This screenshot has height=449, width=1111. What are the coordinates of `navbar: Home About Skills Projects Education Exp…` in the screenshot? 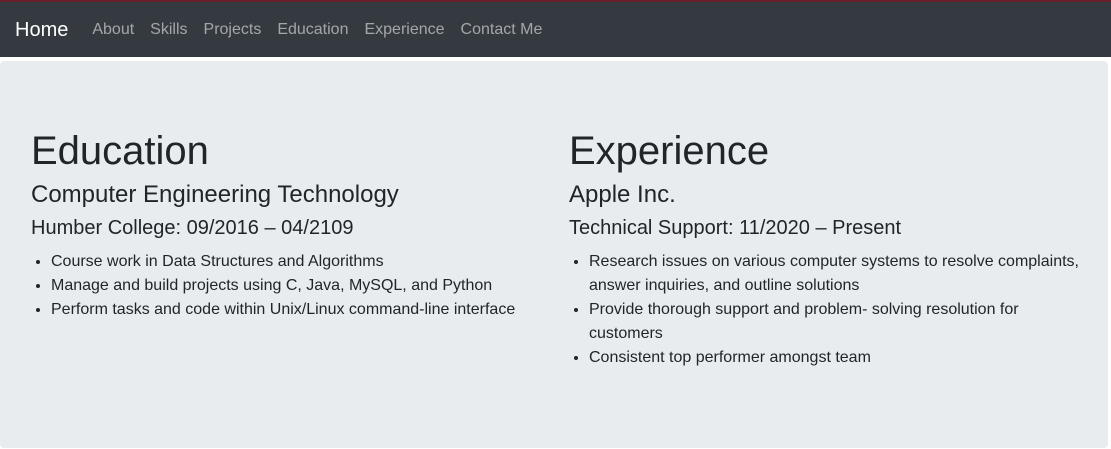 It's located at (555, 29).